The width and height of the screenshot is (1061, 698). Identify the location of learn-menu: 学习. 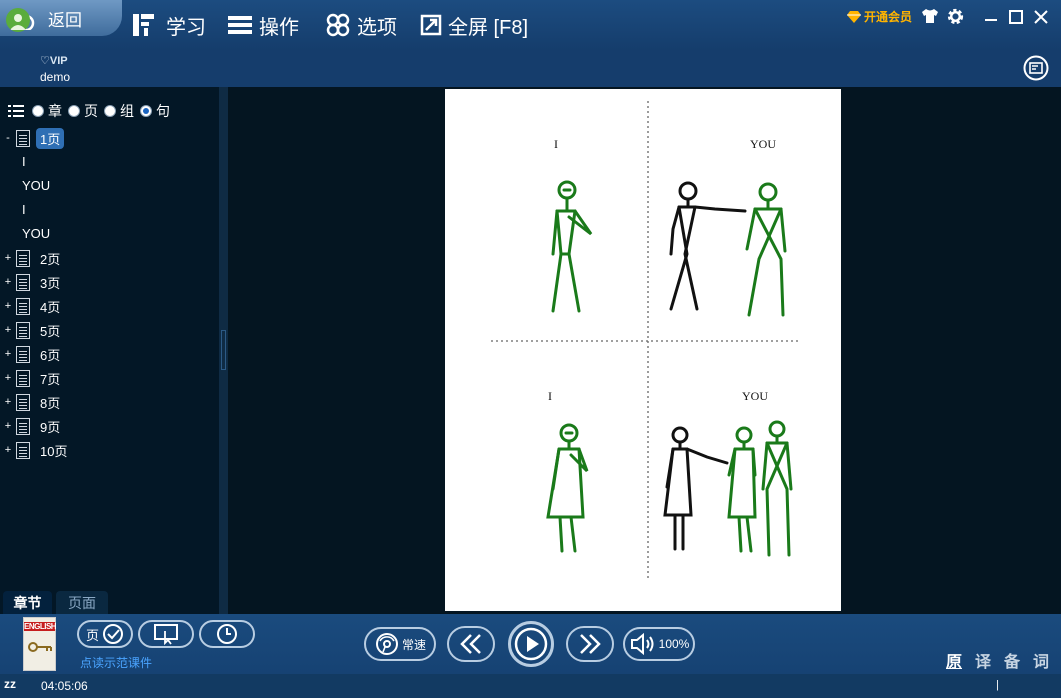
(168, 25).